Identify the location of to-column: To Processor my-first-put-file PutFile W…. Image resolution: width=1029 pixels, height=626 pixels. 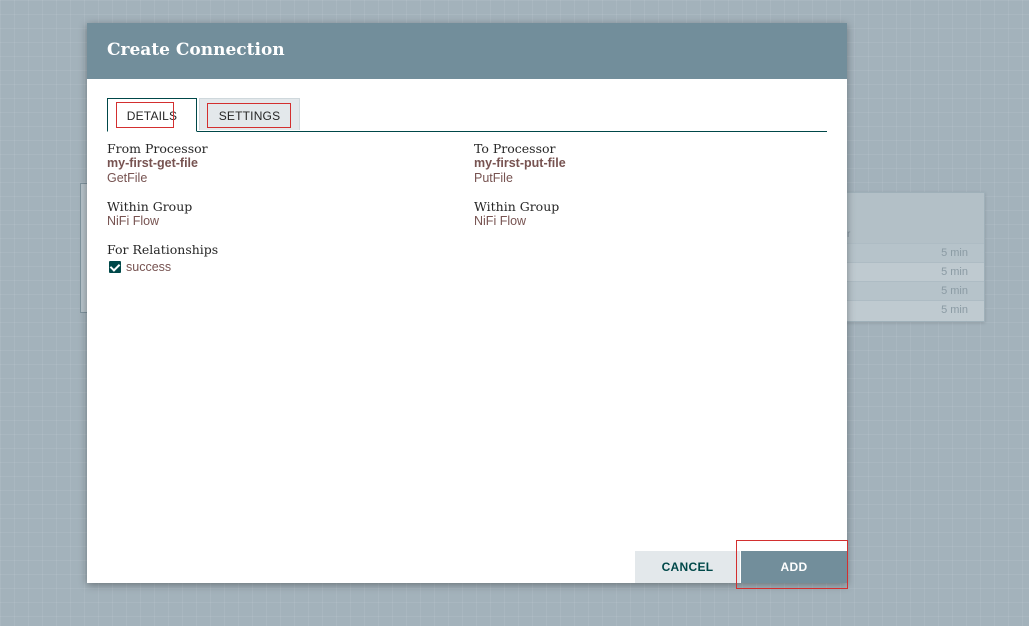
(520, 191).